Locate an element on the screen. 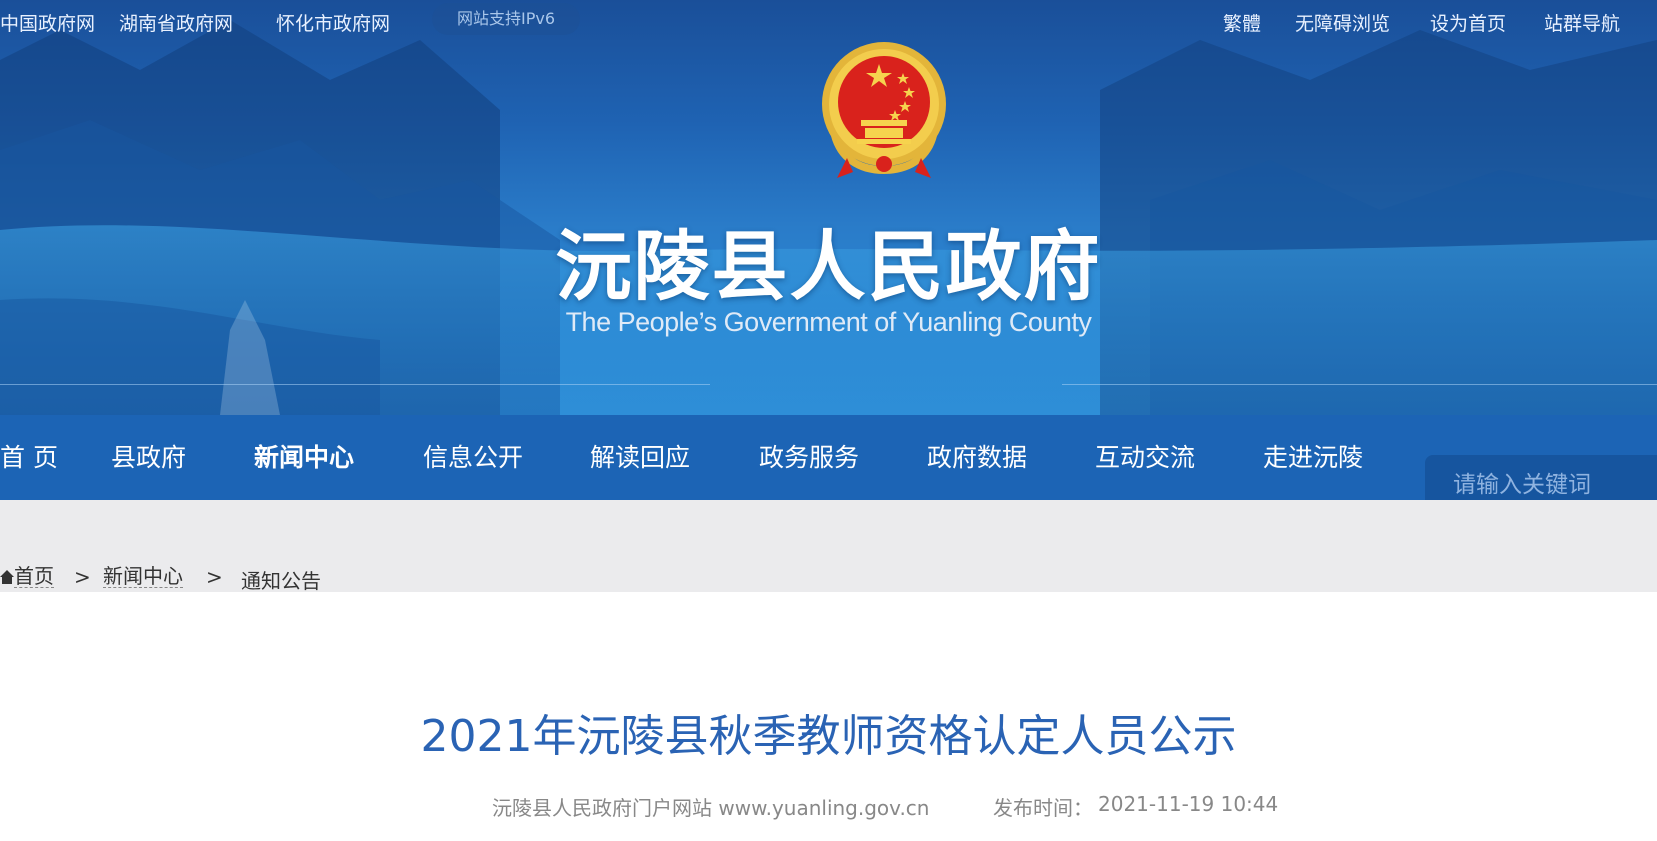  article-source: 沅陵县人民政府门户网站 www.yuanling.gov.cn is located at coordinates (711, 808).